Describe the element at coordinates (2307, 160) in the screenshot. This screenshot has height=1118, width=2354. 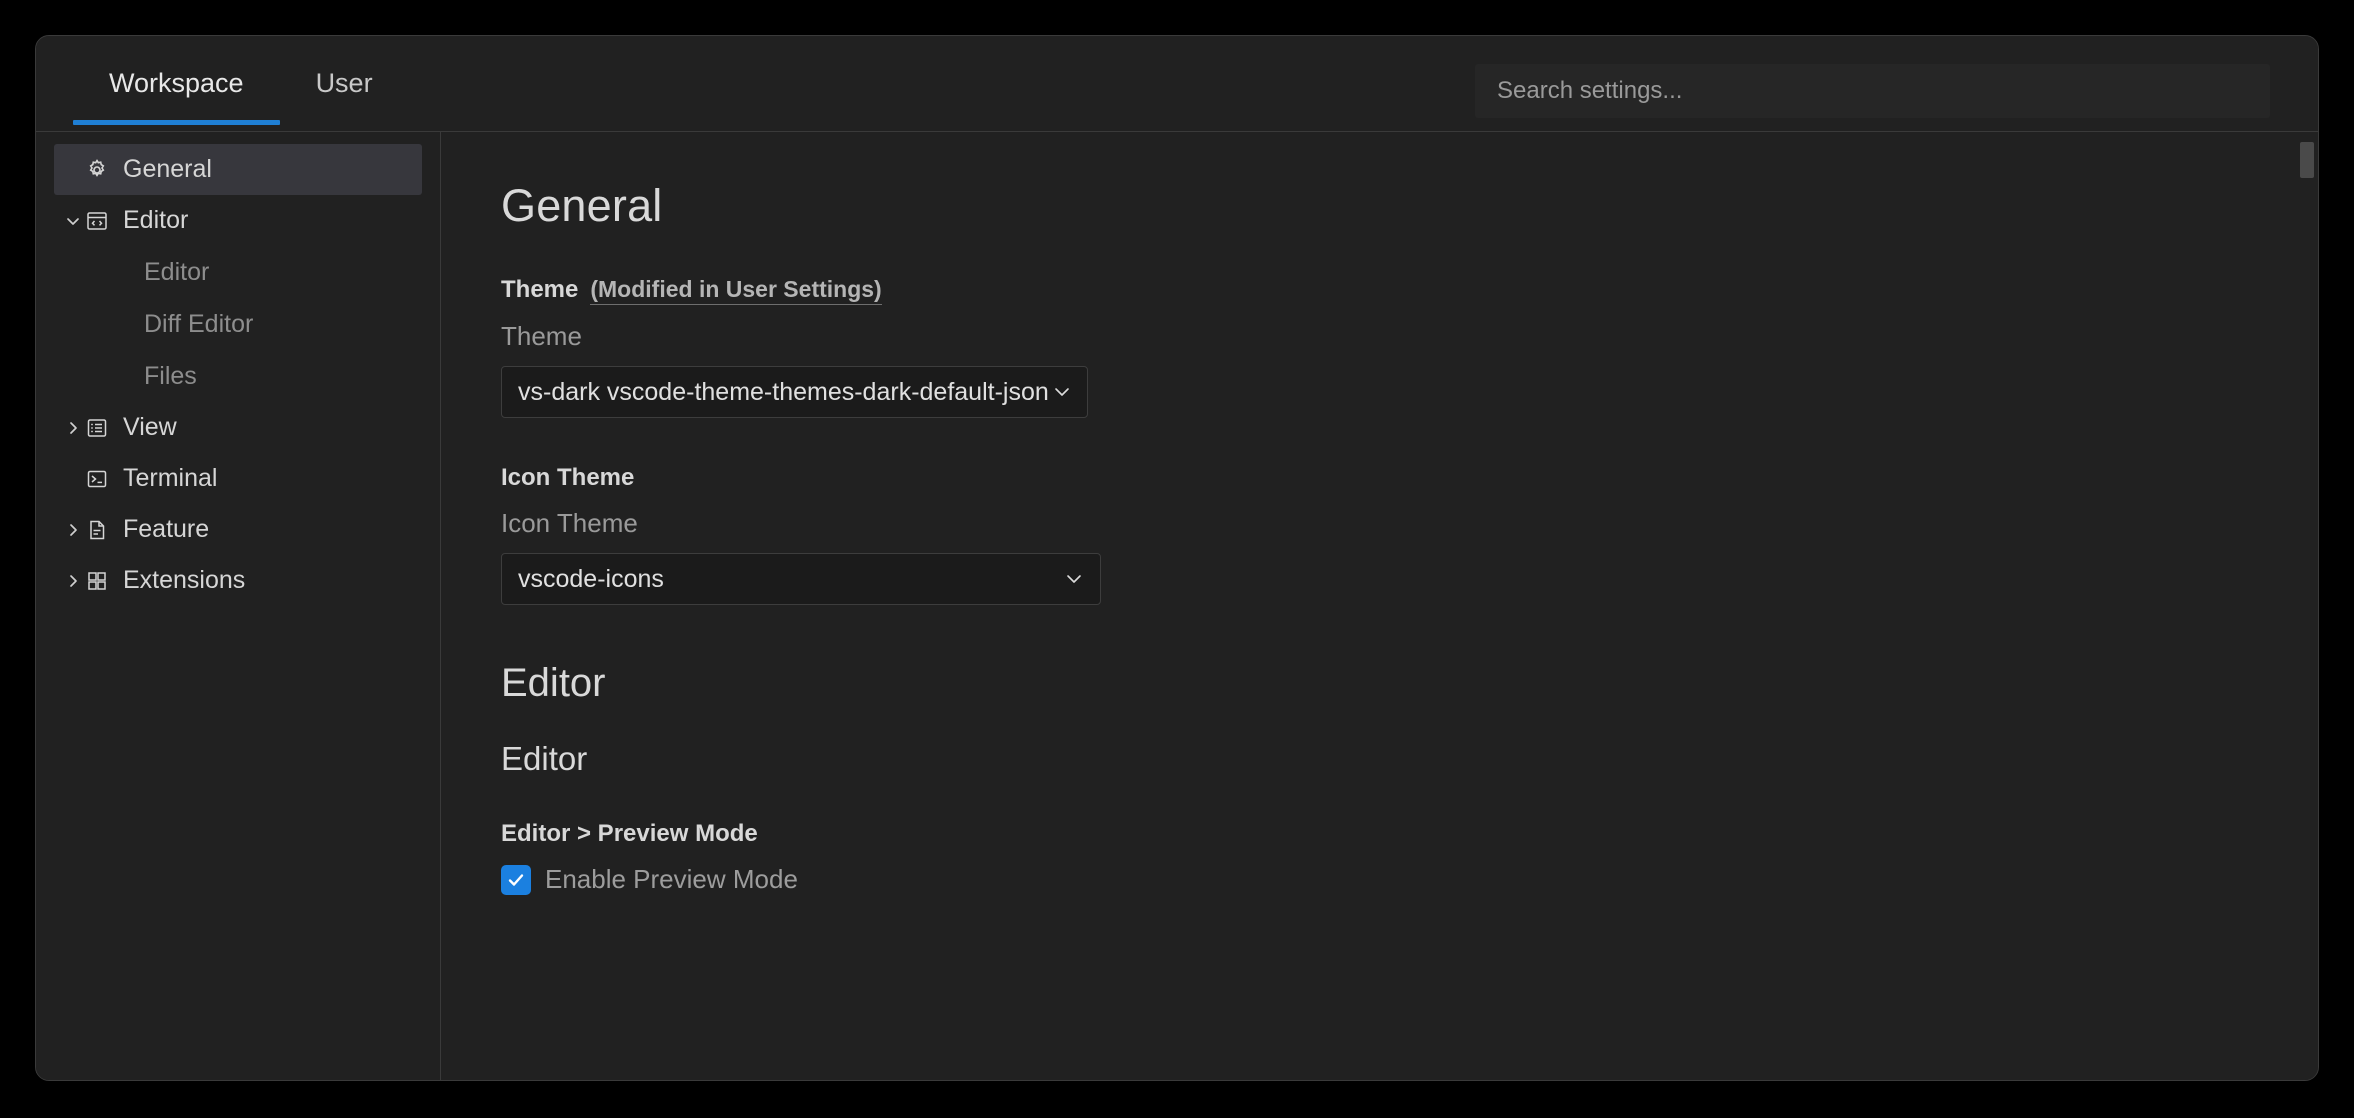
I see `content-scrollbar-thumb` at that location.